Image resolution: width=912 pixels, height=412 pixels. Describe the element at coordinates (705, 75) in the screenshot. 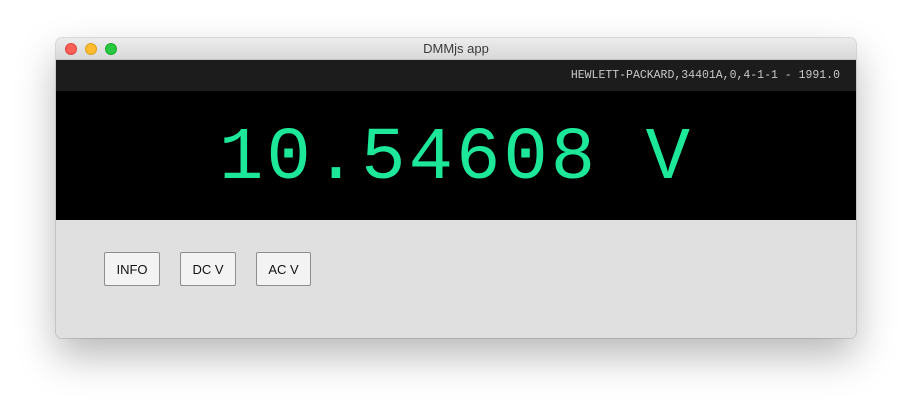

I see `instrument-id-text: HEWLETT-PACKARD,34401A,0,4-1-1 - 1991.0` at that location.